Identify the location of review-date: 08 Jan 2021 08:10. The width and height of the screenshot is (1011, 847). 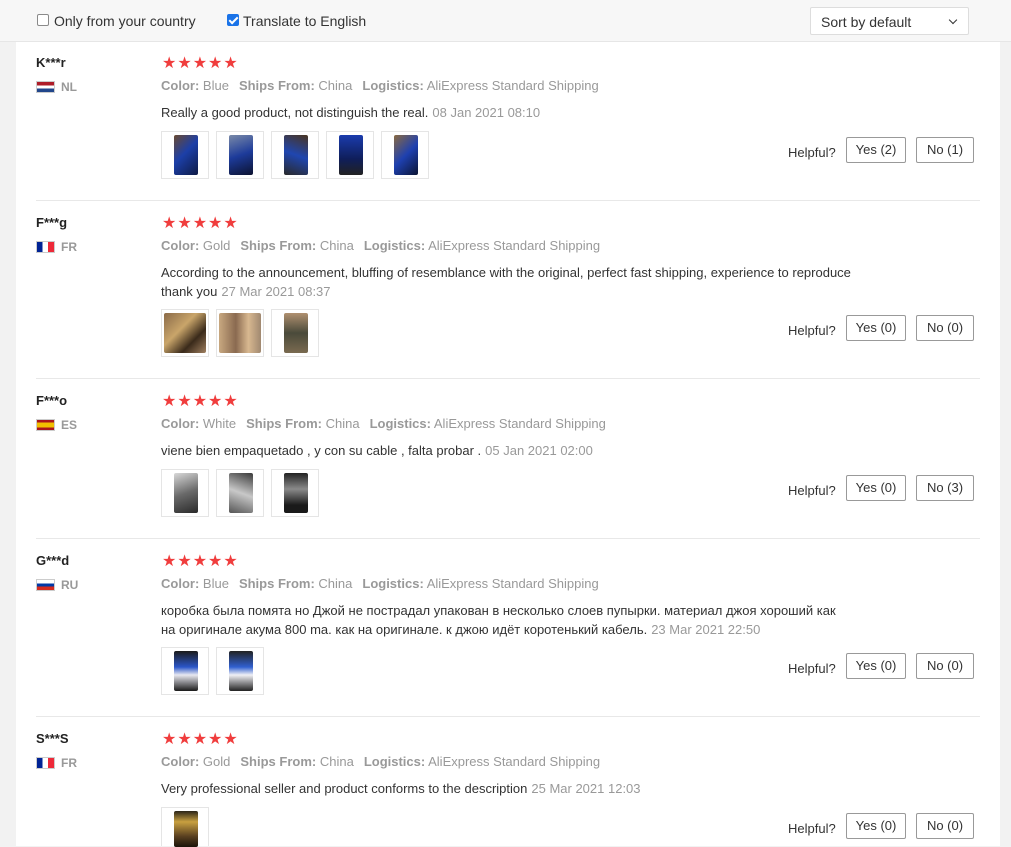
(486, 112).